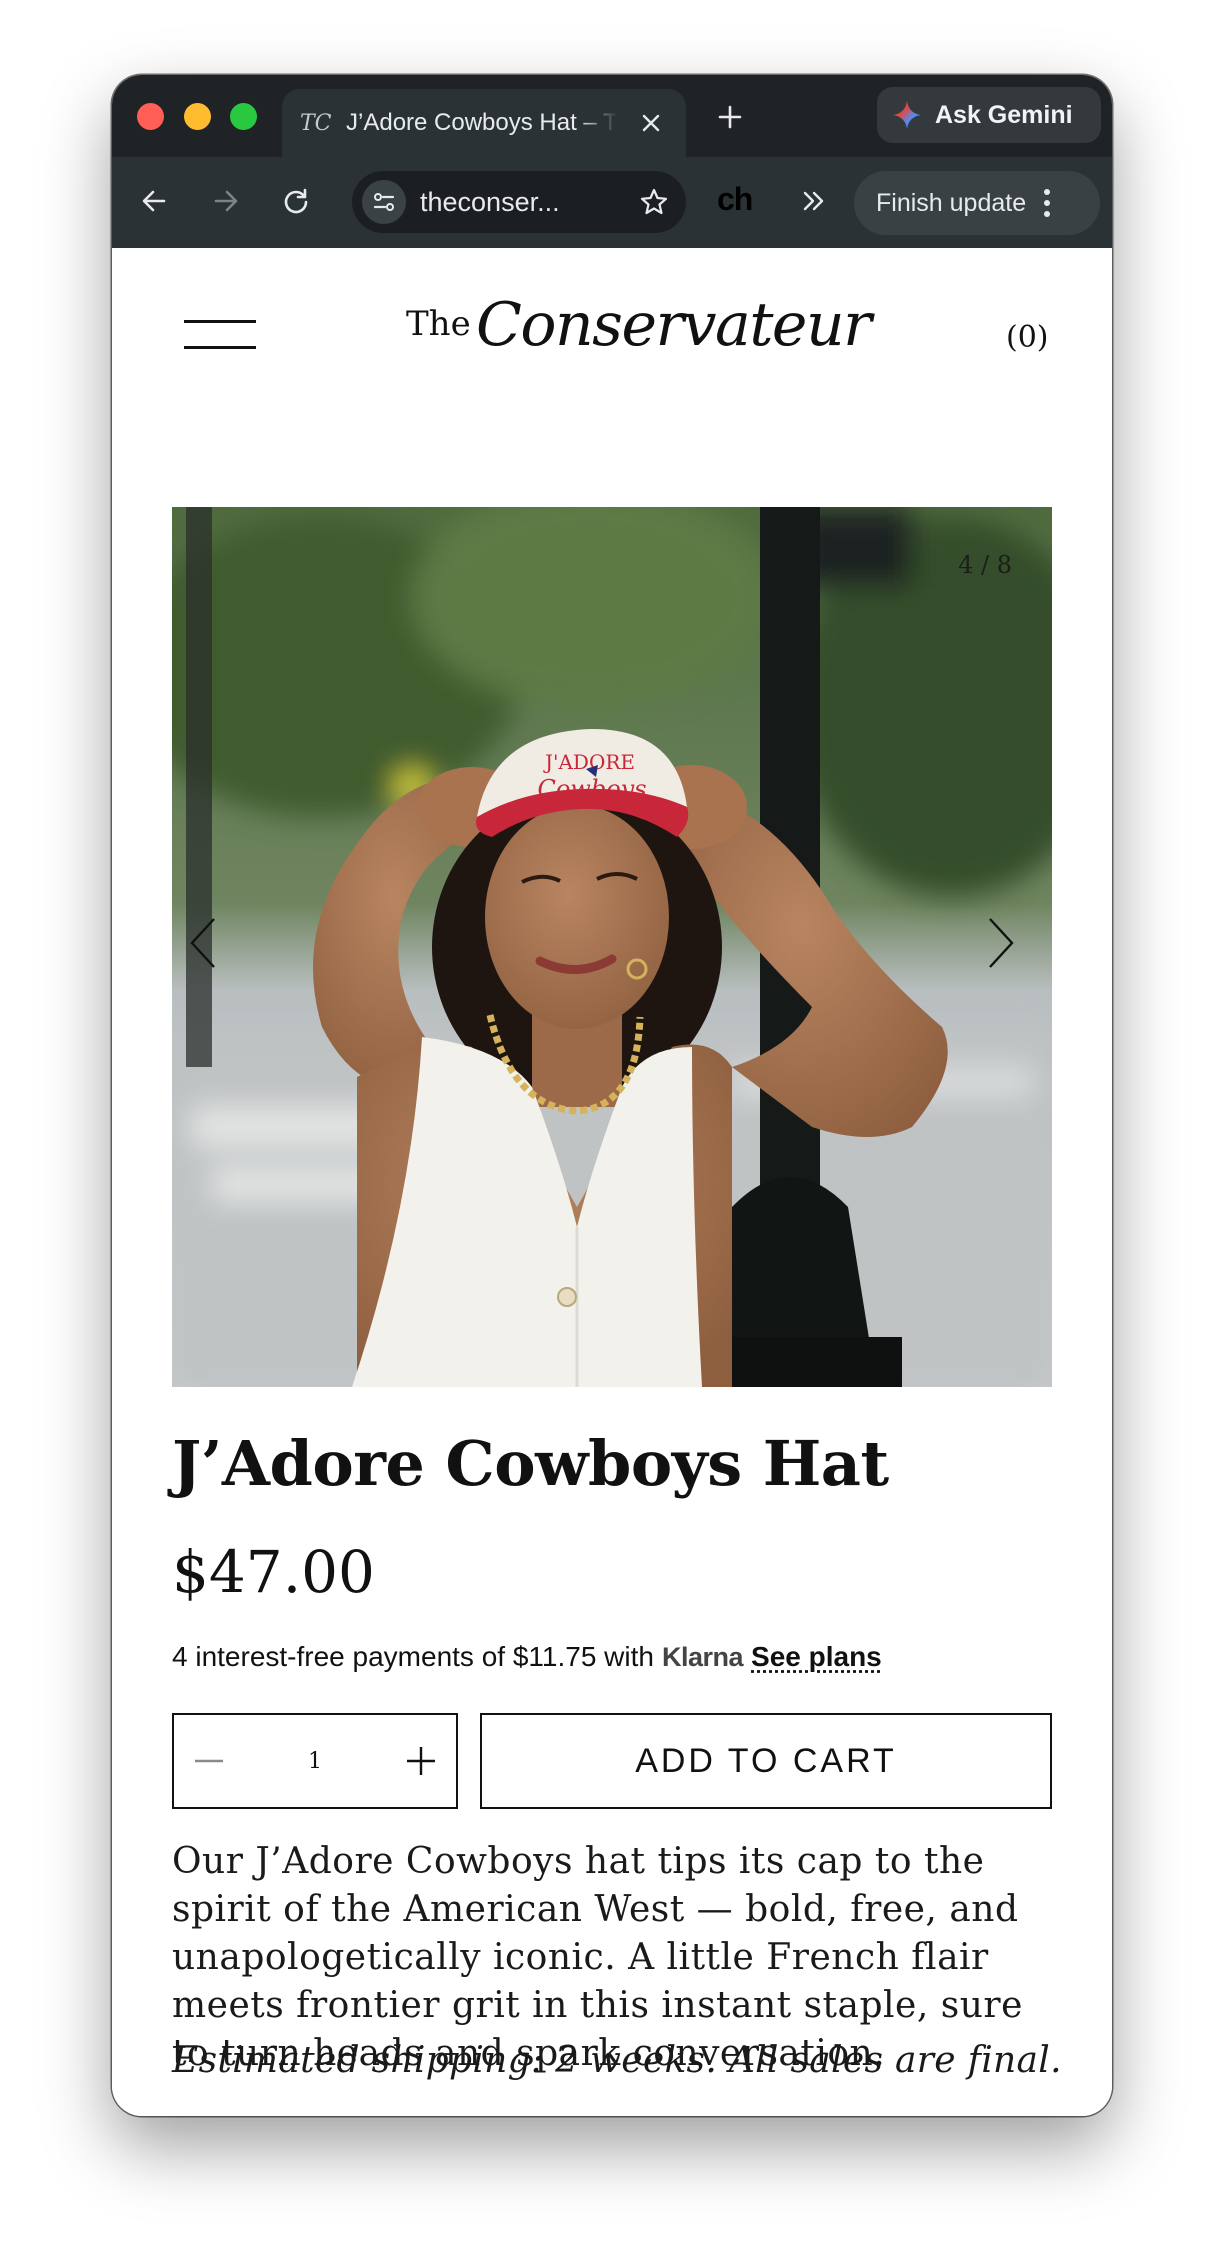 Image resolution: width=1224 pixels, height=2262 pixels. Describe the element at coordinates (296, 201) in the screenshot. I see `reload-icon` at that location.